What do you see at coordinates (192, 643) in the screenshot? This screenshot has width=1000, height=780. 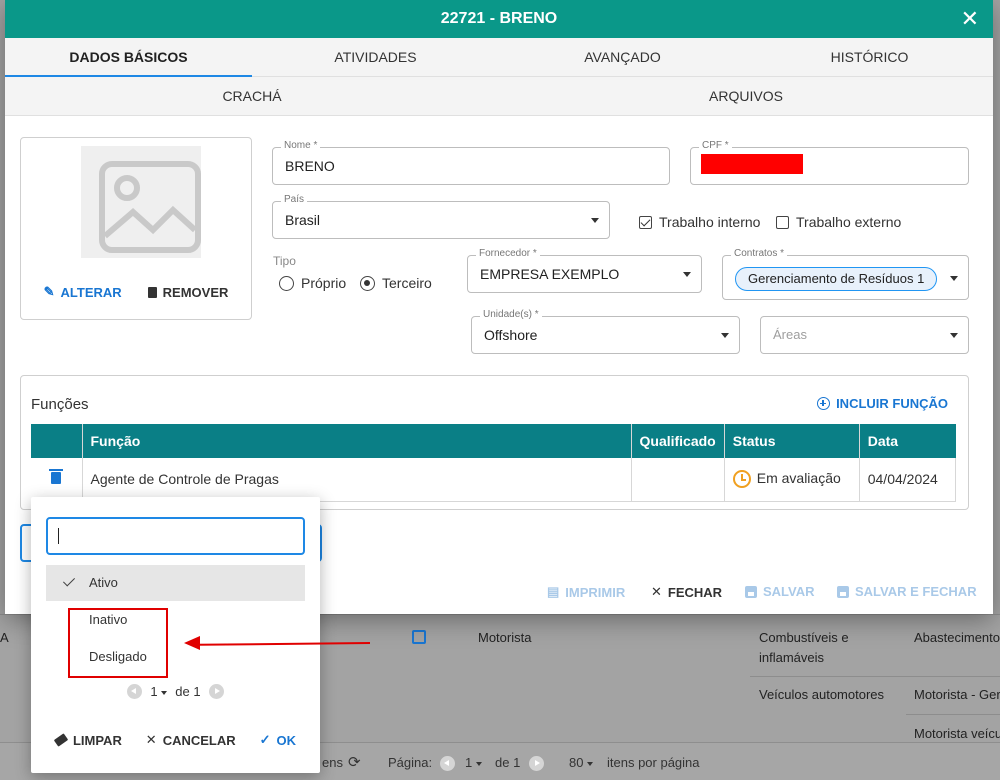 I see `annotation-arrow-head` at bounding box center [192, 643].